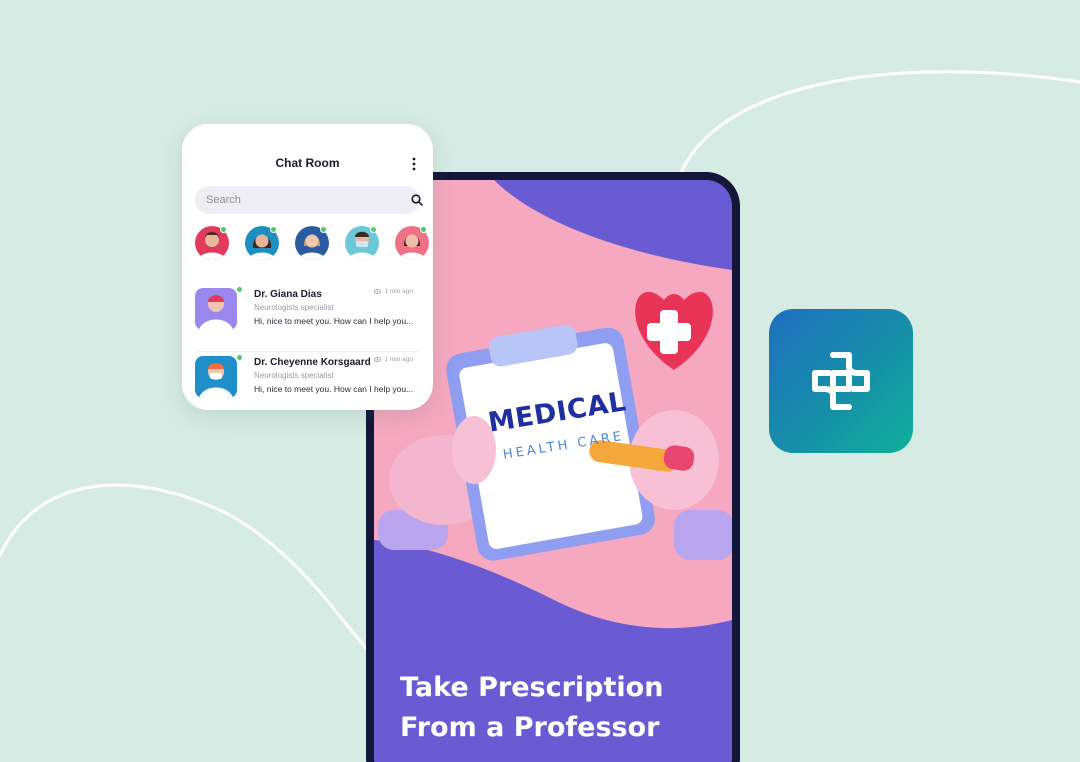 This screenshot has width=1080, height=762. I want to click on search-input, so click(296, 200).